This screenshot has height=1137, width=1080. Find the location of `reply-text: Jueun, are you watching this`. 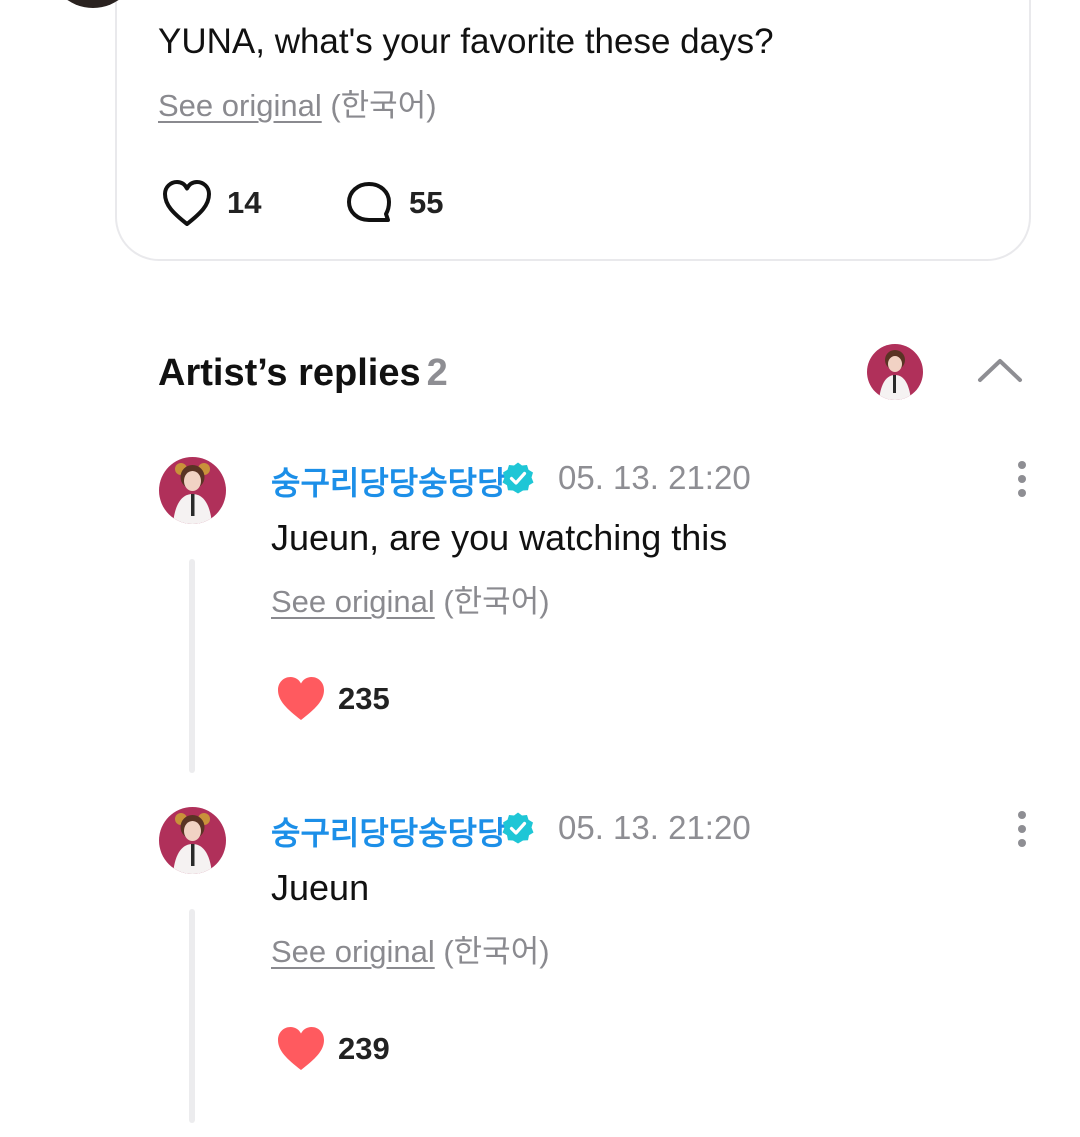

reply-text: Jueun, are you watching this is located at coordinates (499, 537).